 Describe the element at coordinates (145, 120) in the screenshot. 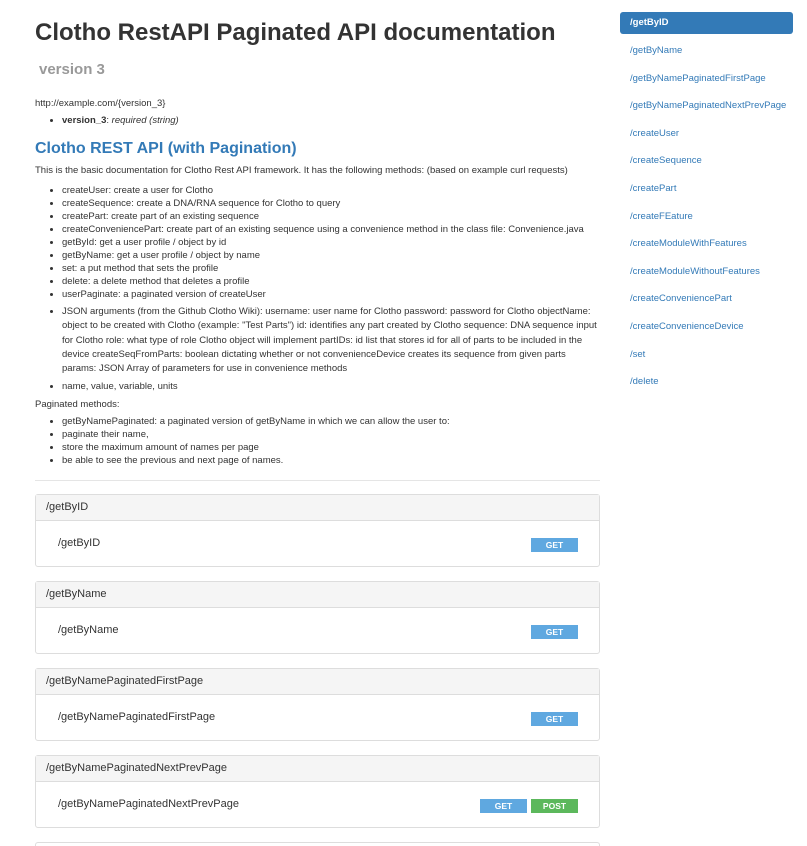

I see `param-desc: required (string)` at that location.